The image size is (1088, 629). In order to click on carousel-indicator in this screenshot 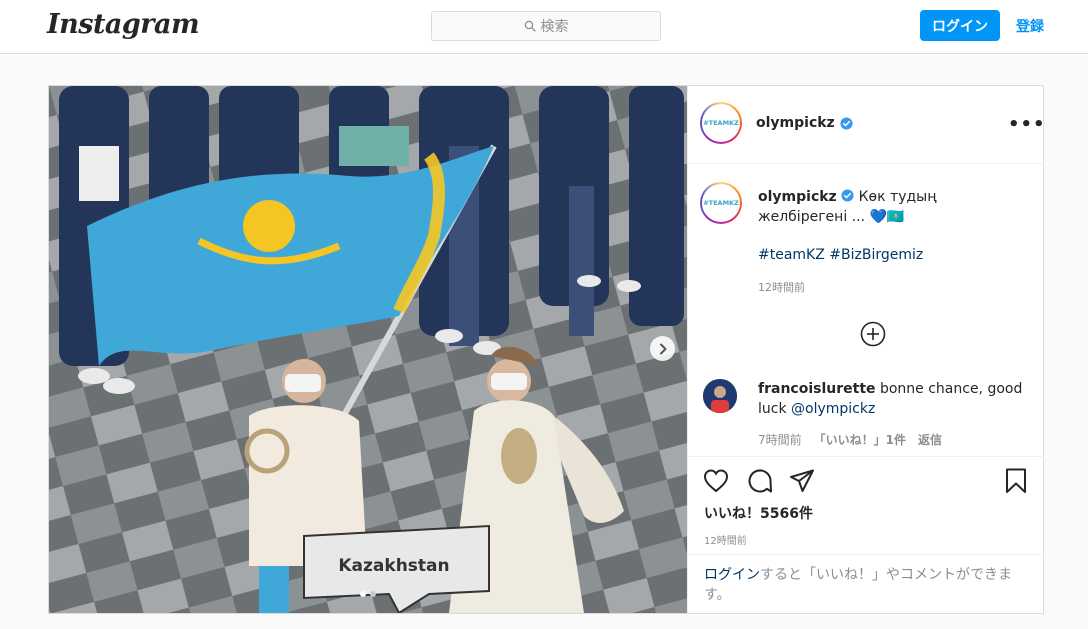, I will do `click(368, 594)`.